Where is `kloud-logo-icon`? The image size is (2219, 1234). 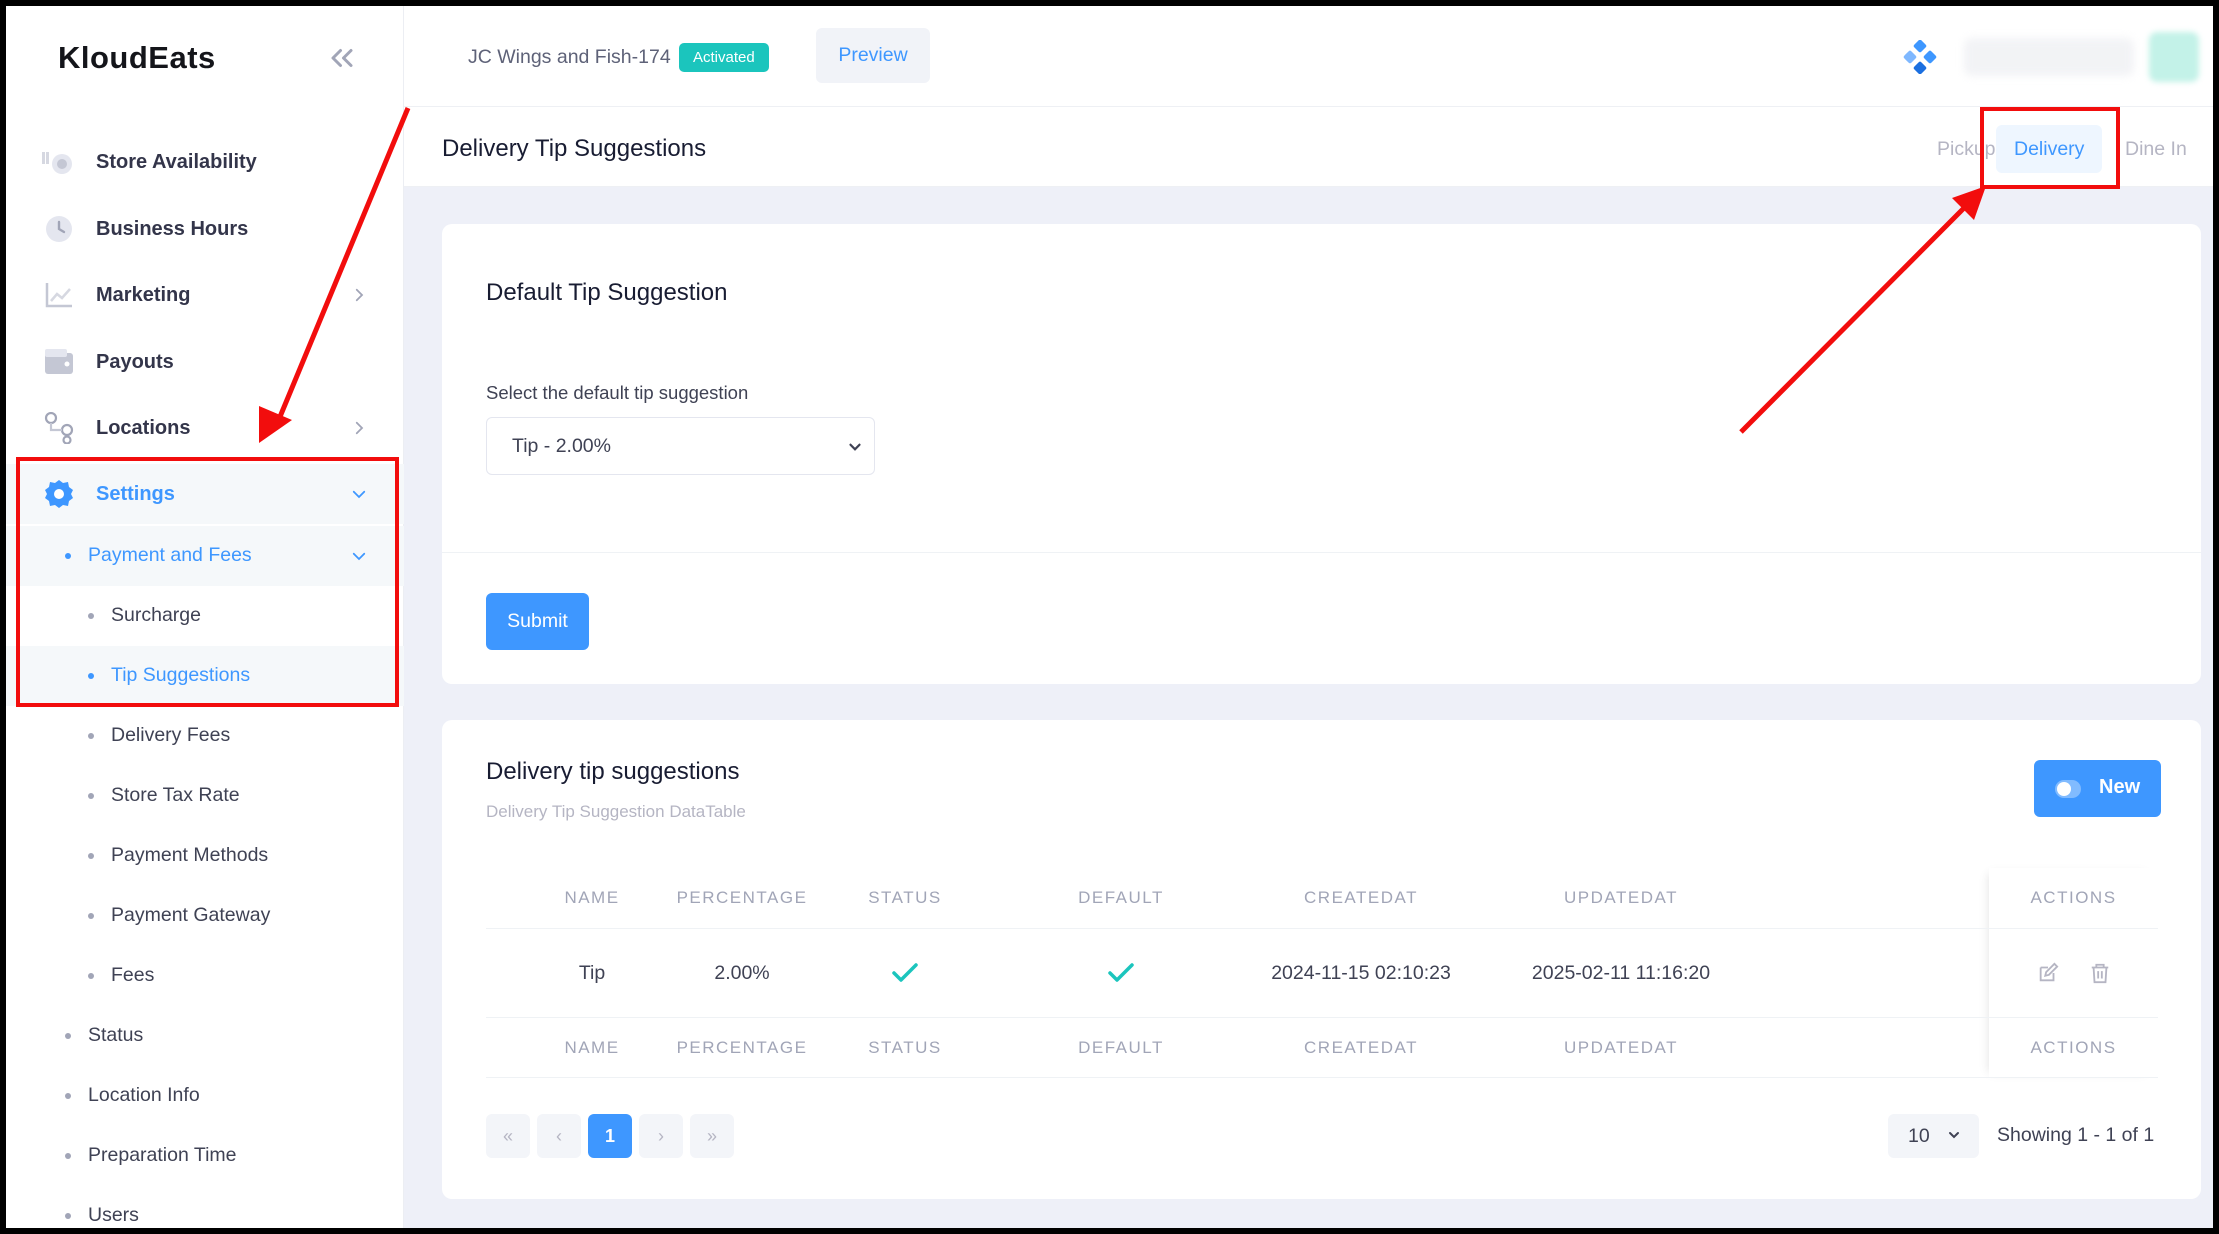 kloud-logo-icon is located at coordinates (1920, 57).